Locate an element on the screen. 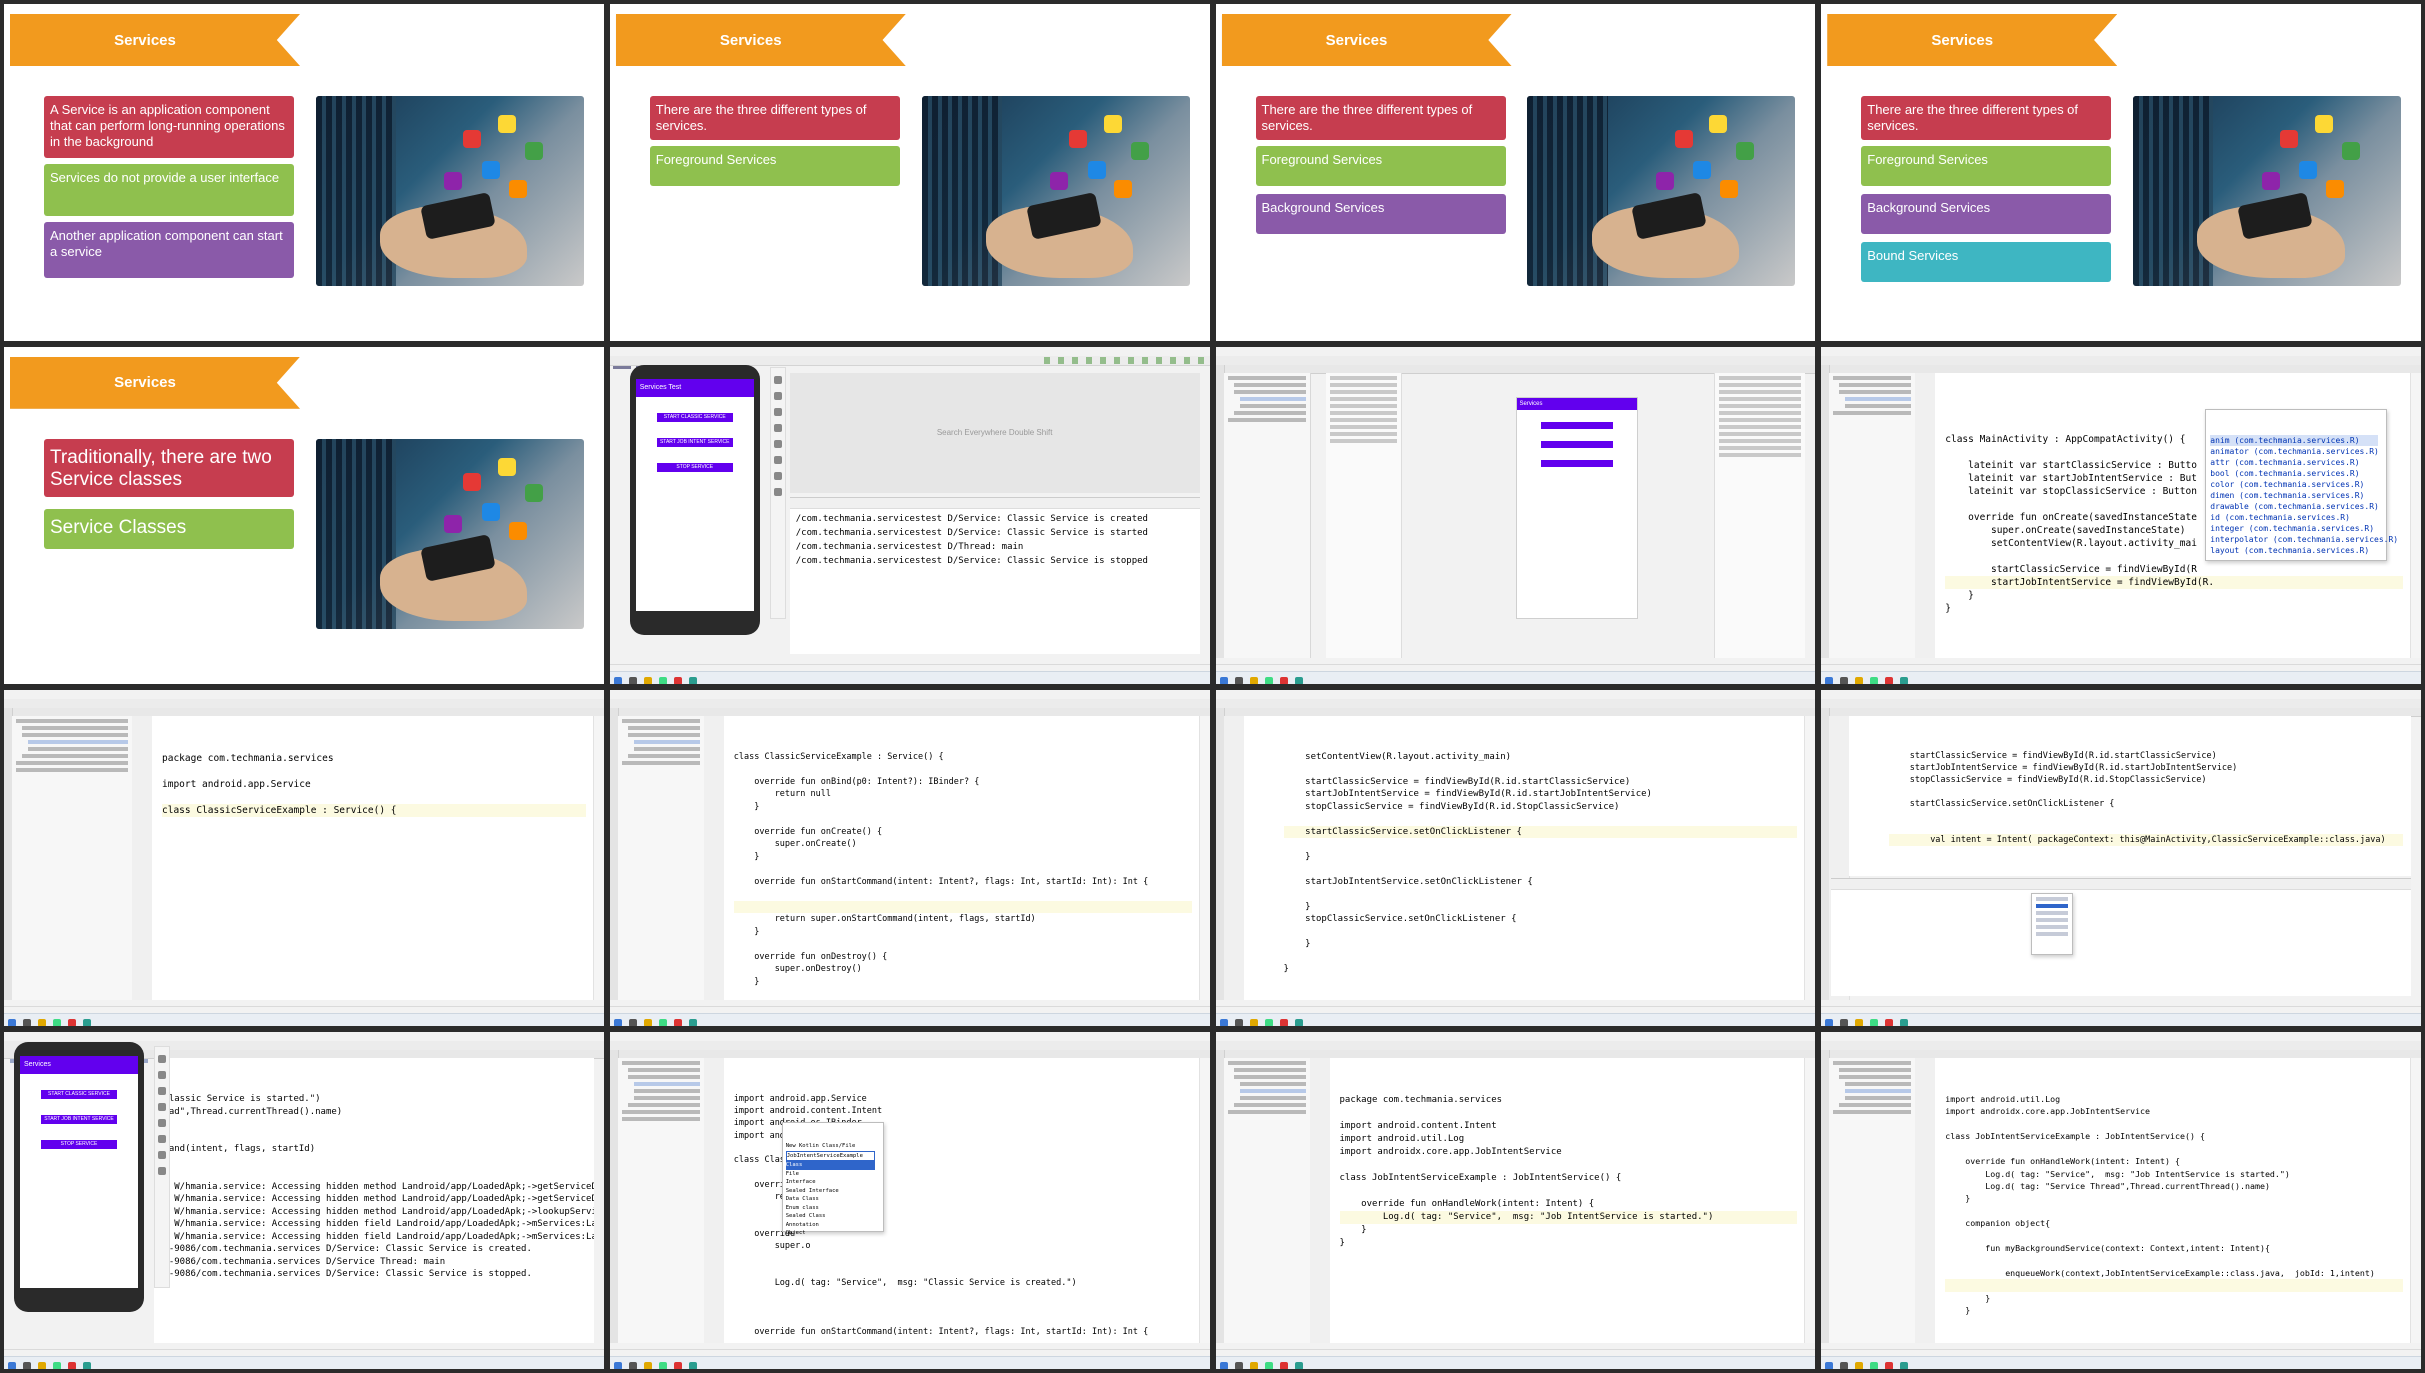  app-title: Services Test is located at coordinates (694, 387).